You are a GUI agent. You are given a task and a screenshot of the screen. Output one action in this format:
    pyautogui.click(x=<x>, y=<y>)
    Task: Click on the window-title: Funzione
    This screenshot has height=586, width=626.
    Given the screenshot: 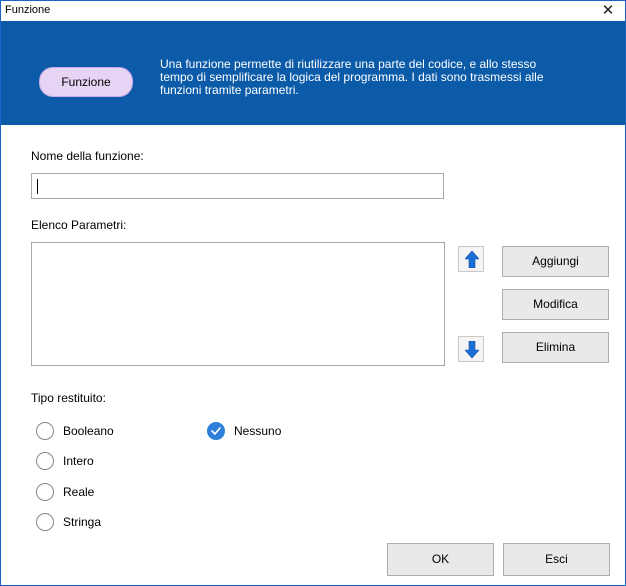 What is the action you would take?
    pyautogui.click(x=28, y=10)
    